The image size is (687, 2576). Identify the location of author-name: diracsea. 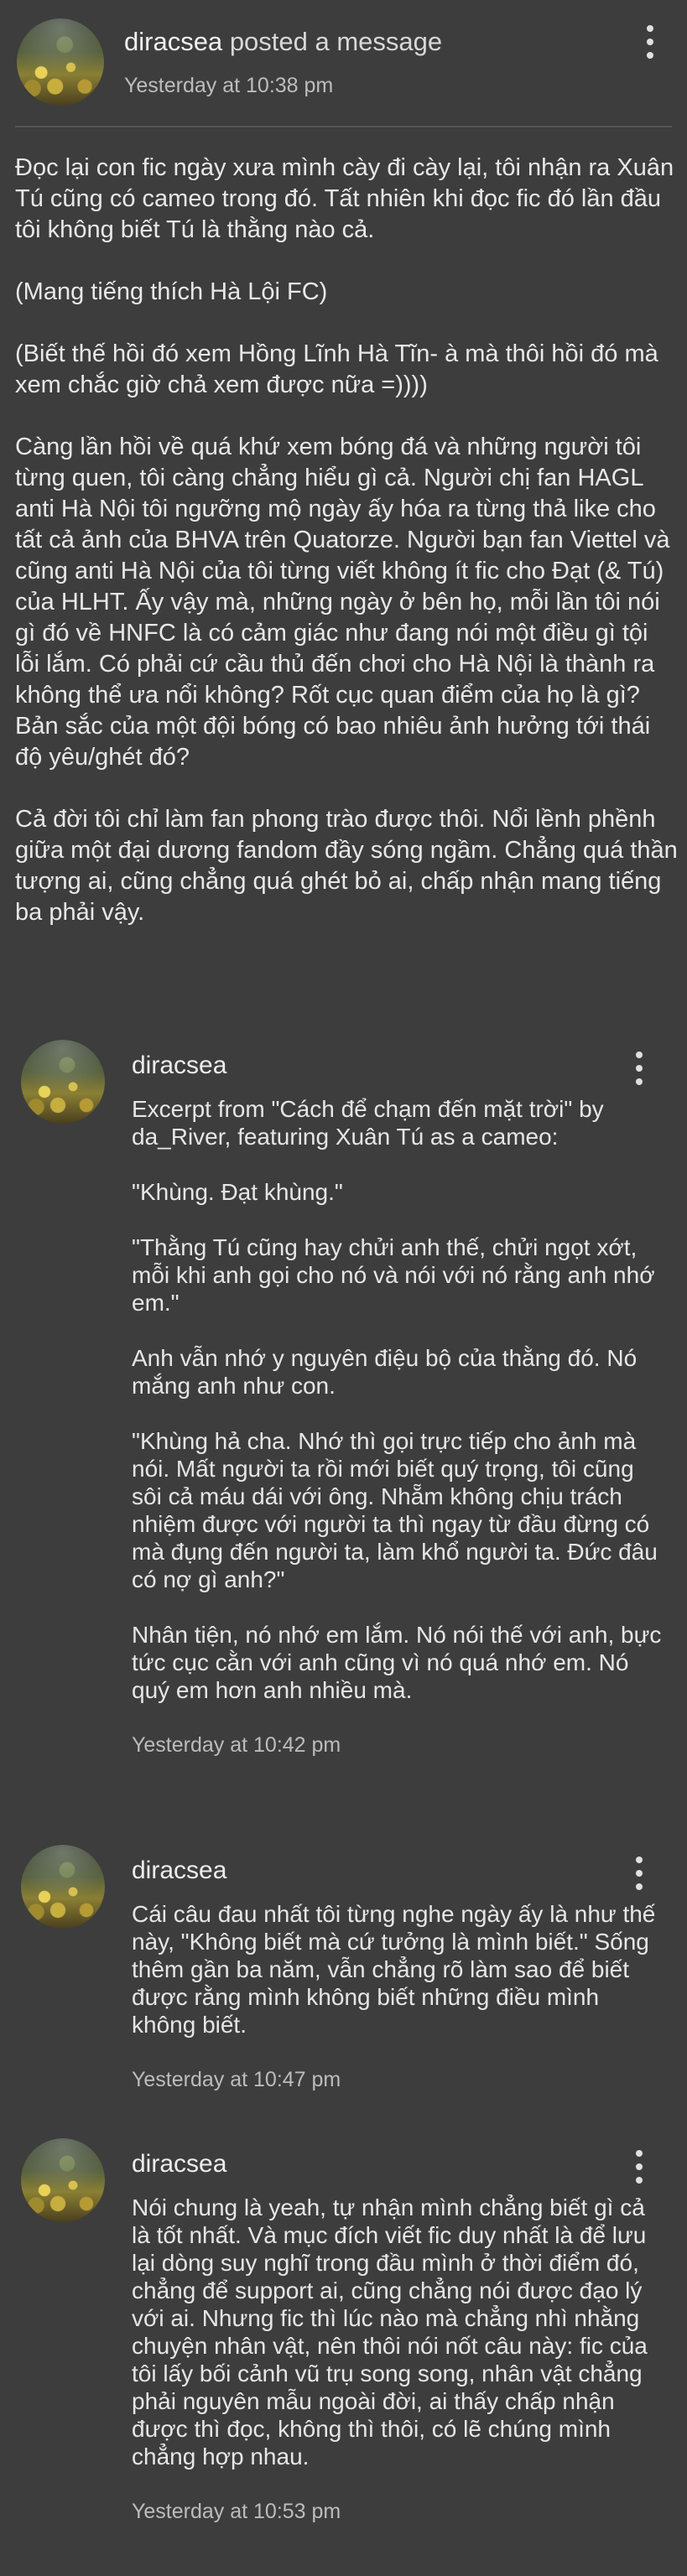
(173, 41).